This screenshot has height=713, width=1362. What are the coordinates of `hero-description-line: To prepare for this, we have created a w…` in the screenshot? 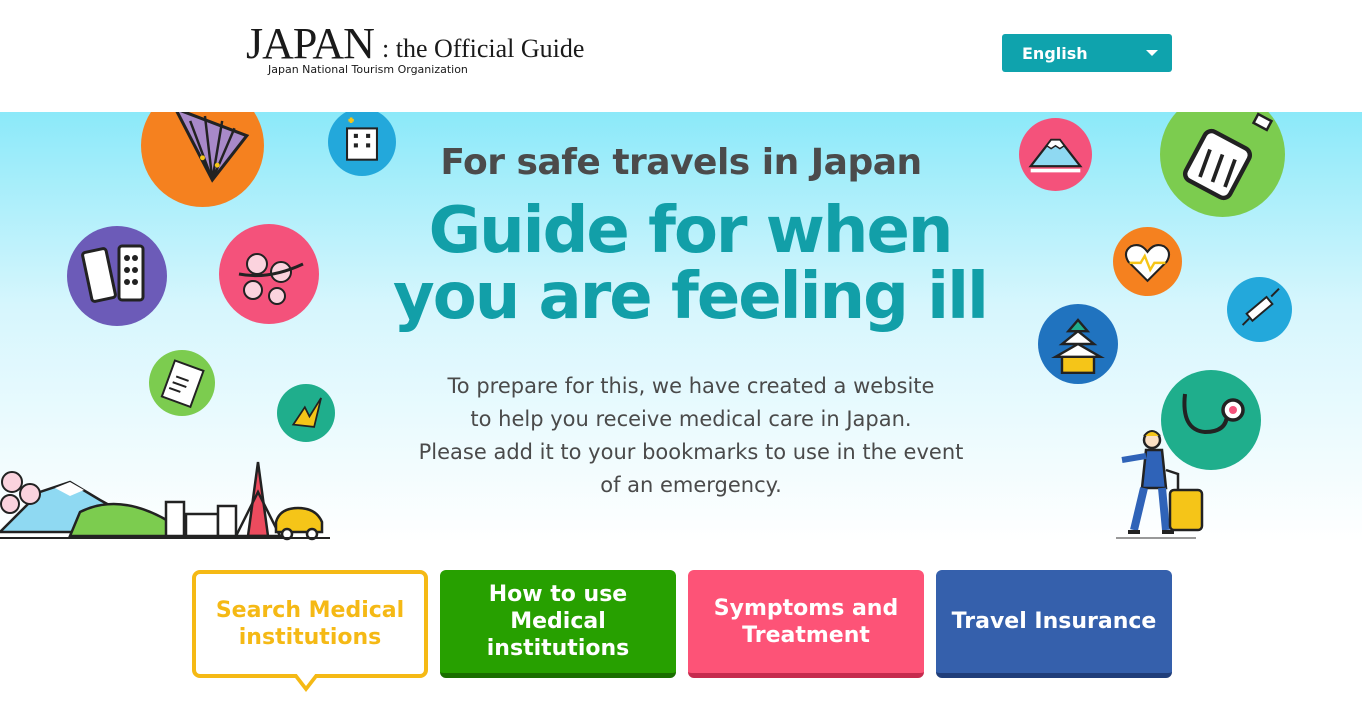 It's located at (691, 386).